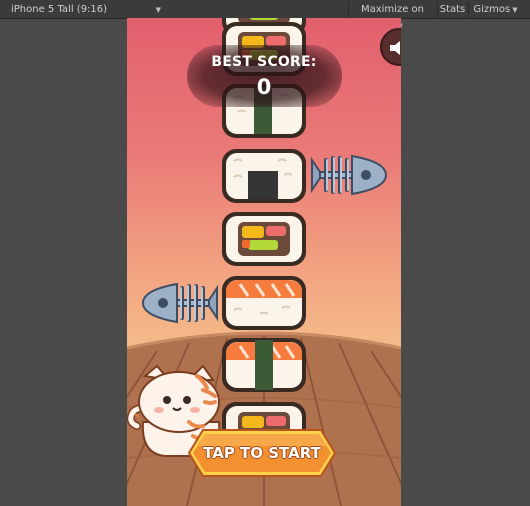 The width and height of the screenshot is (530, 506). What do you see at coordinates (264, 176) in the screenshot?
I see `sushi-onigiri` at bounding box center [264, 176].